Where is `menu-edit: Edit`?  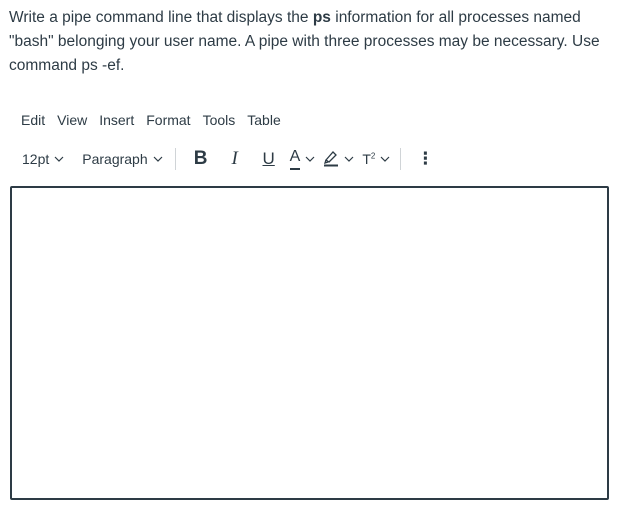
menu-edit: Edit is located at coordinates (33, 120).